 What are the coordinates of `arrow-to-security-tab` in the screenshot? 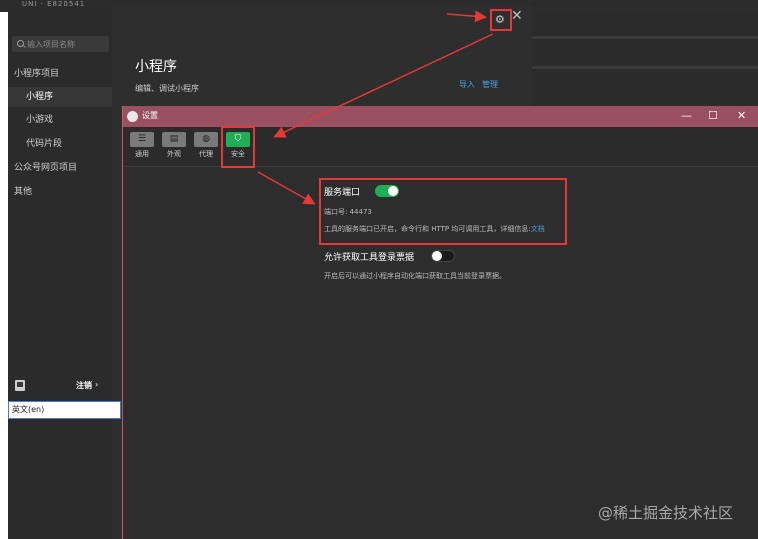 It's located at (383, 85).